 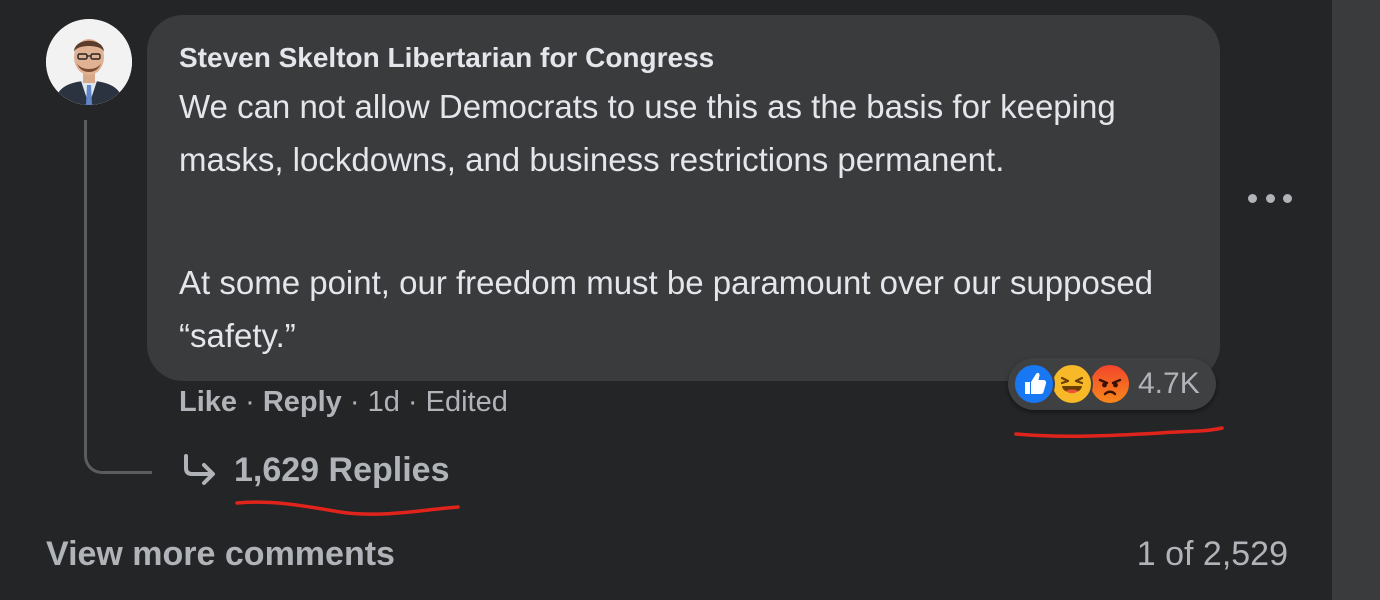 What do you see at coordinates (446, 58) in the screenshot?
I see `comment-author-name: Steven Skelton Libertarian for Congress` at bounding box center [446, 58].